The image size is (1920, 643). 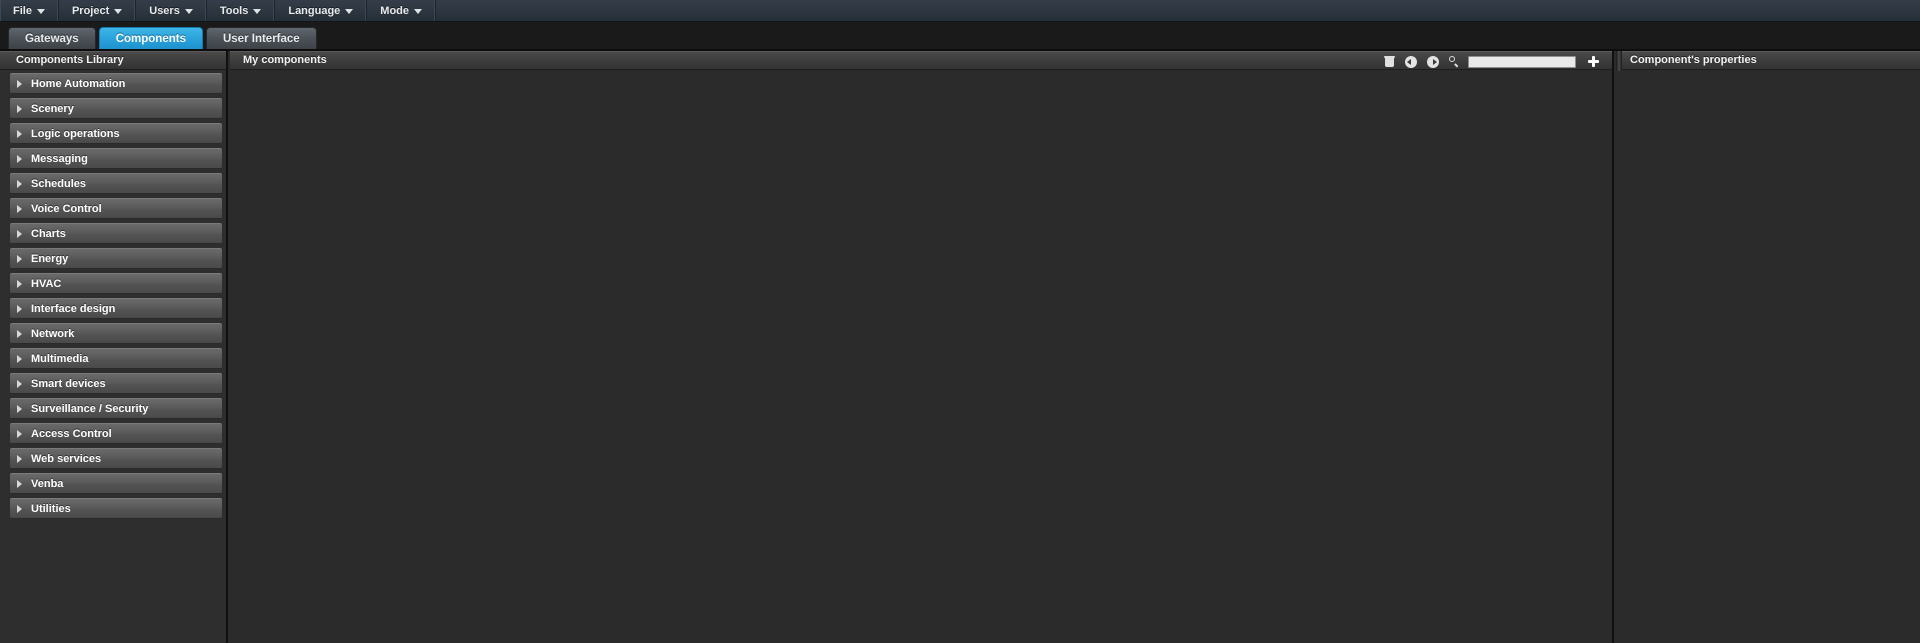 What do you see at coordinates (52, 38) in the screenshot?
I see `tab-gateways: Gateways` at bounding box center [52, 38].